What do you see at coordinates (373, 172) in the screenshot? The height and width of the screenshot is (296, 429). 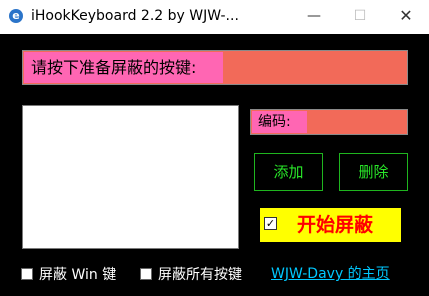 I see `delete-key-button: 删除` at bounding box center [373, 172].